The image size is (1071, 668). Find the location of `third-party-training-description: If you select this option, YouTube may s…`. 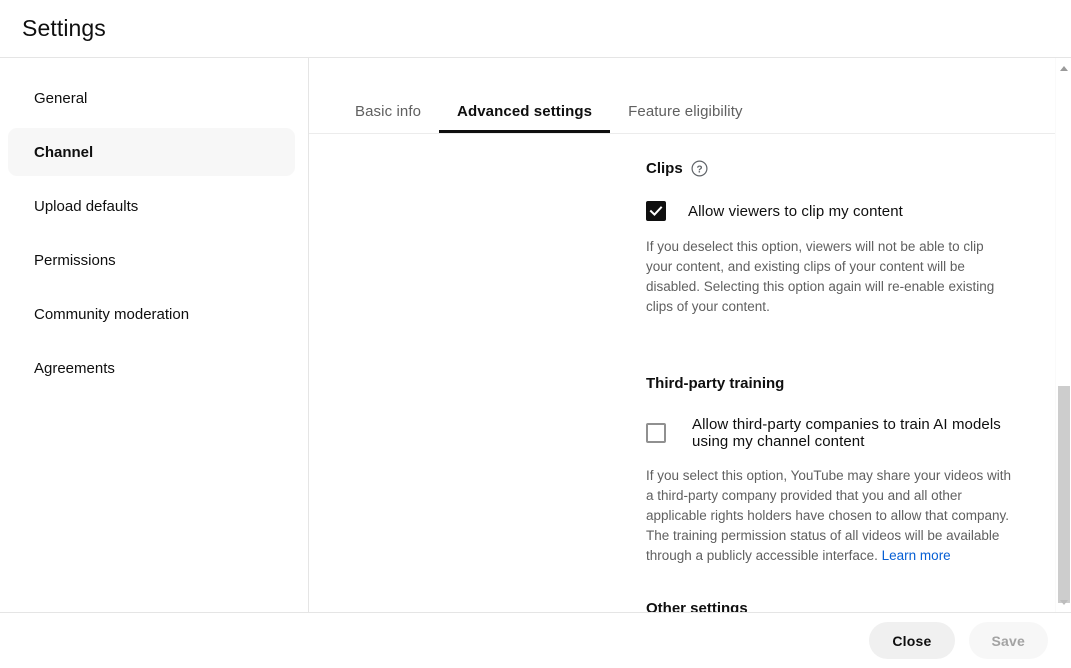

third-party-training-description: If you select this option, YouTube may s… is located at coordinates (828, 516).